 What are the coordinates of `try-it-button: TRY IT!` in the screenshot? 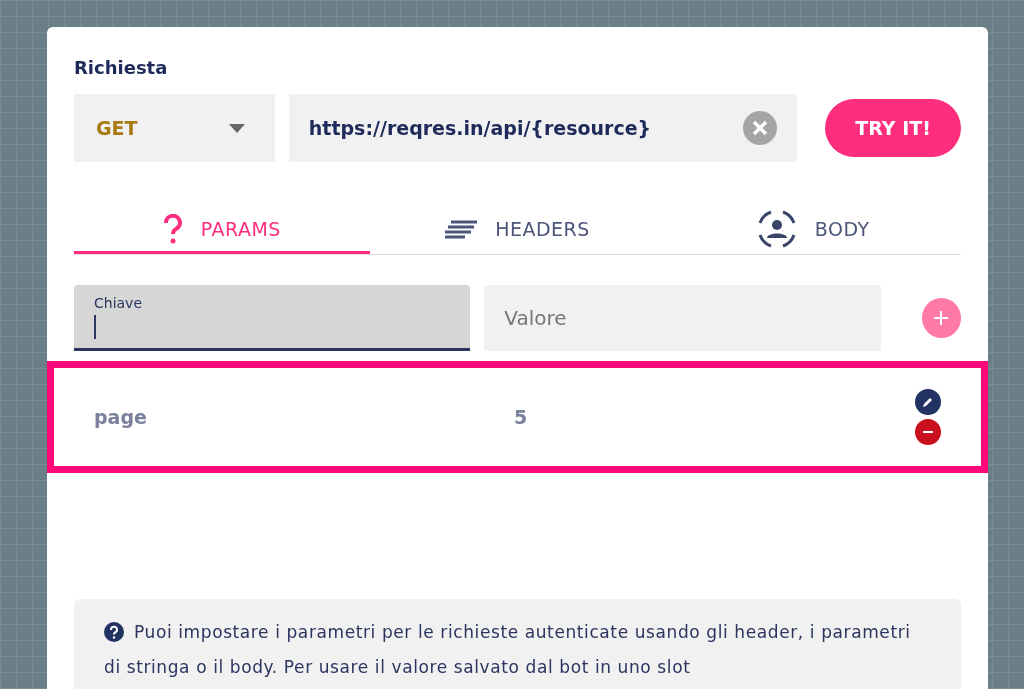 It's located at (893, 128).